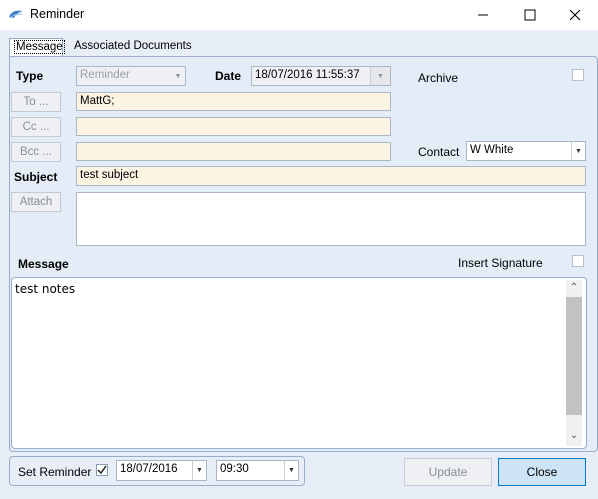 The width and height of the screenshot is (598, 499). Describe the element at coordinates (16, 14) in the screenshot. I see `app-icon` at that location.